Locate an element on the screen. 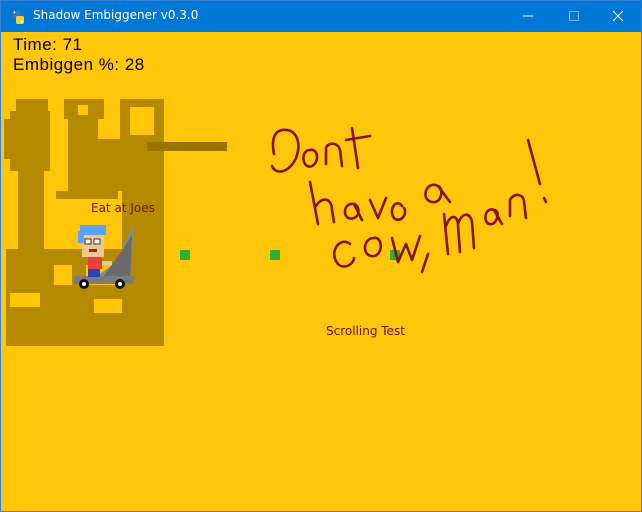  floating-platform is located at coordinates (187, 146).